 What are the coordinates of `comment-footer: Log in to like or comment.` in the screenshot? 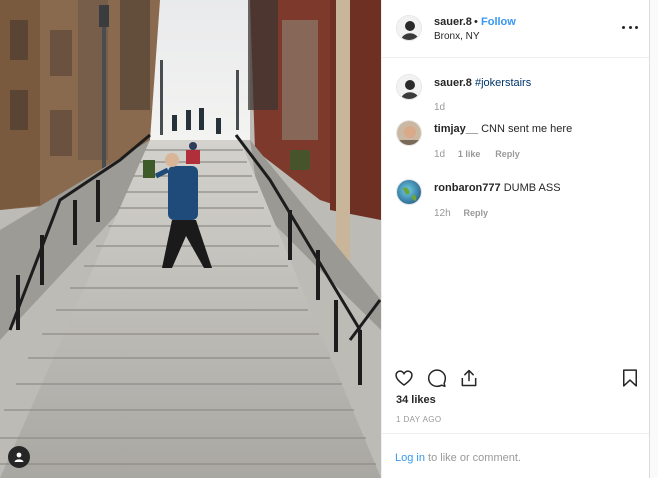 It's located at (516, 455).